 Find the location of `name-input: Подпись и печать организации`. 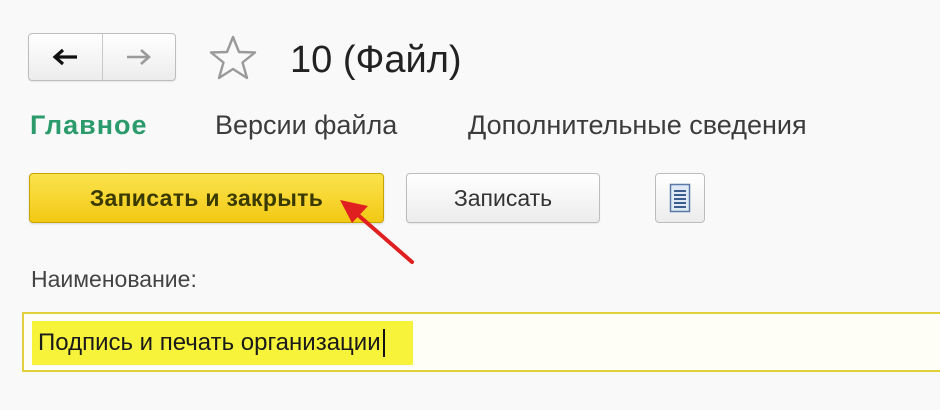

name-input: Подпись и печать организации is located at coordinates (481, 342).